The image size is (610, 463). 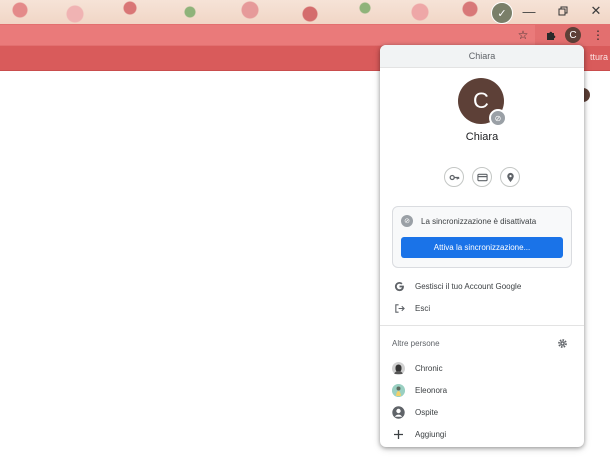 I want to click on manage-account-label: Gestisci il tuo Account Google, so click(x=468, y=286).